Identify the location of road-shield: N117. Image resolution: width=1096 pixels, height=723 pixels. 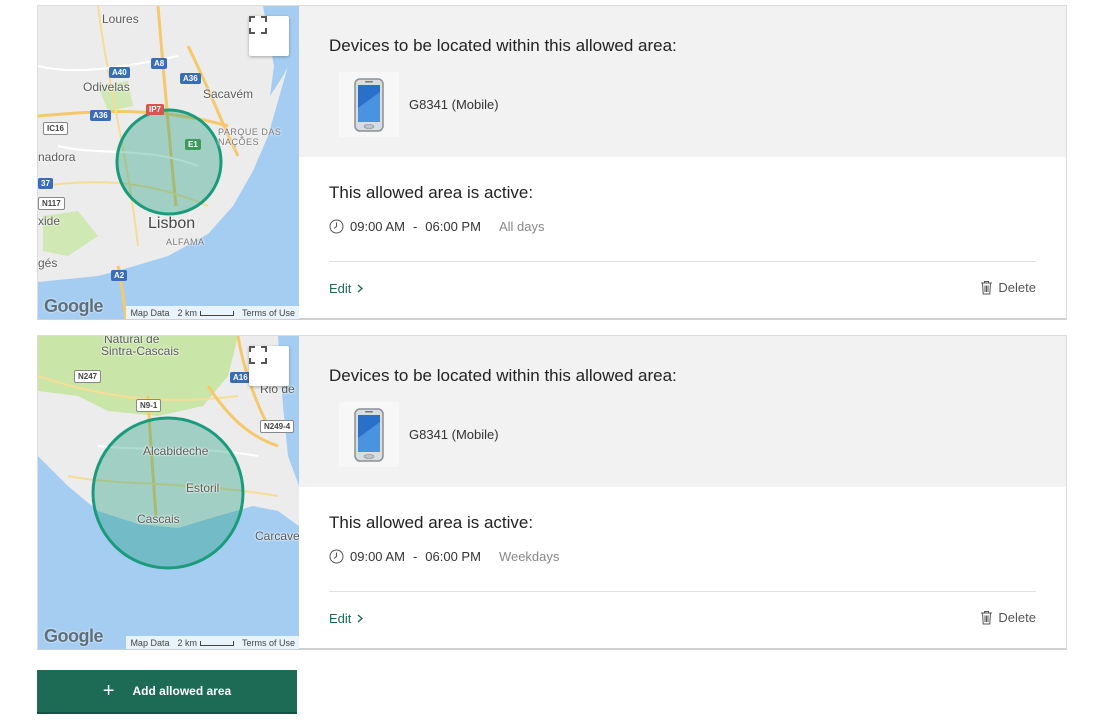
(51, 203).